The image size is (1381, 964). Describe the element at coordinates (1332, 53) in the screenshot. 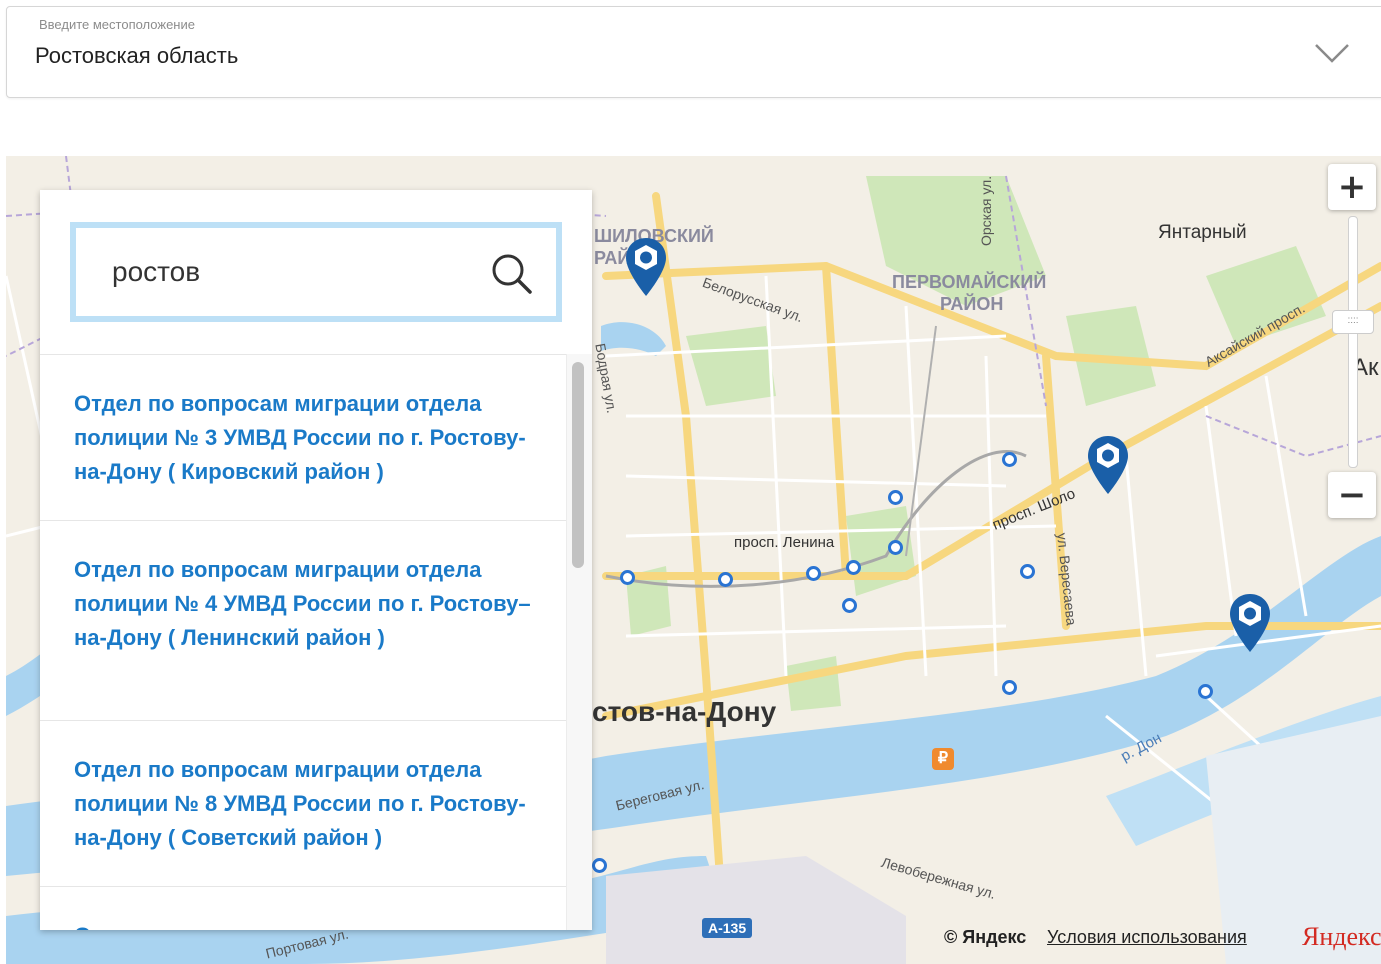

I see `chevron-down-icon` at that location.